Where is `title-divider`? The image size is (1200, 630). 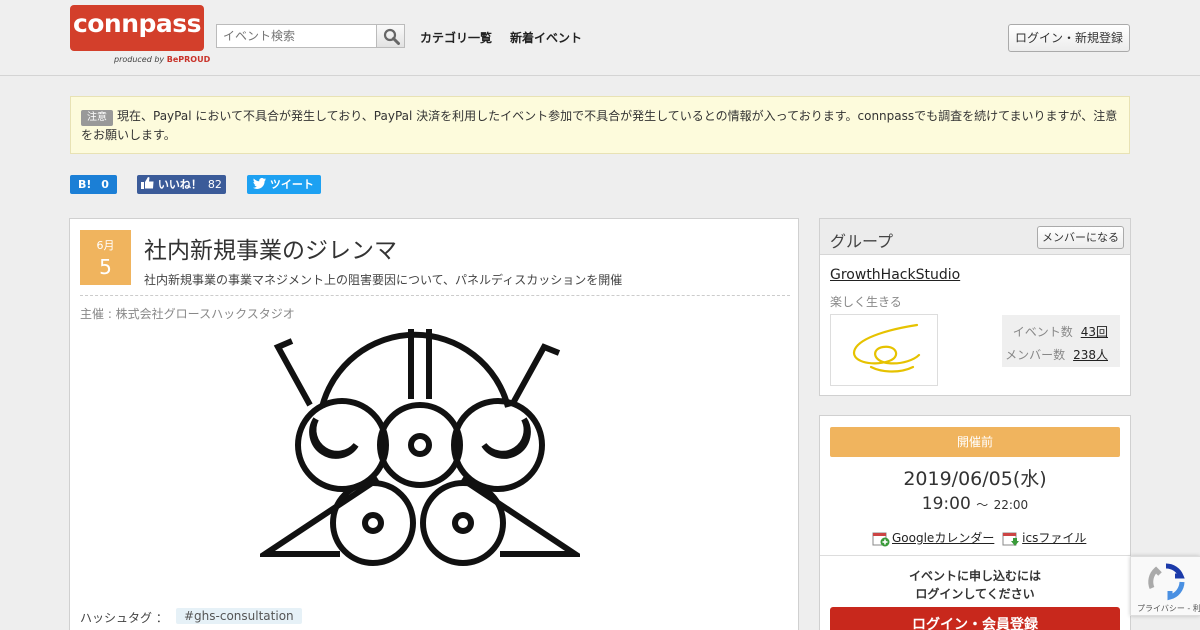
title-divider is located at coordinates (435, 295).